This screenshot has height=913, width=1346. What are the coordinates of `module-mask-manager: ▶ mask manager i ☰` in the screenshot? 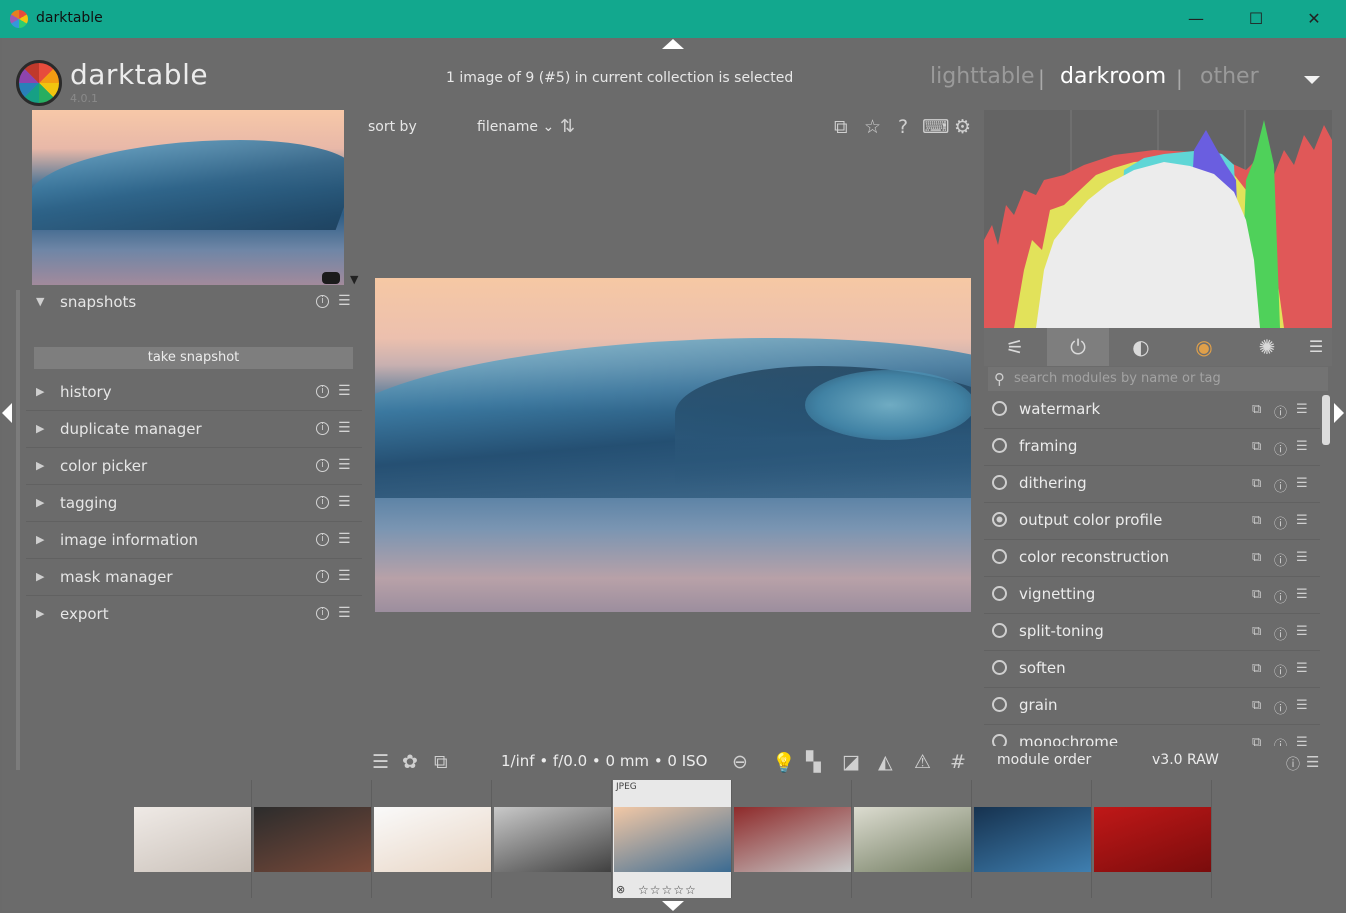 It's located at (194, 578).